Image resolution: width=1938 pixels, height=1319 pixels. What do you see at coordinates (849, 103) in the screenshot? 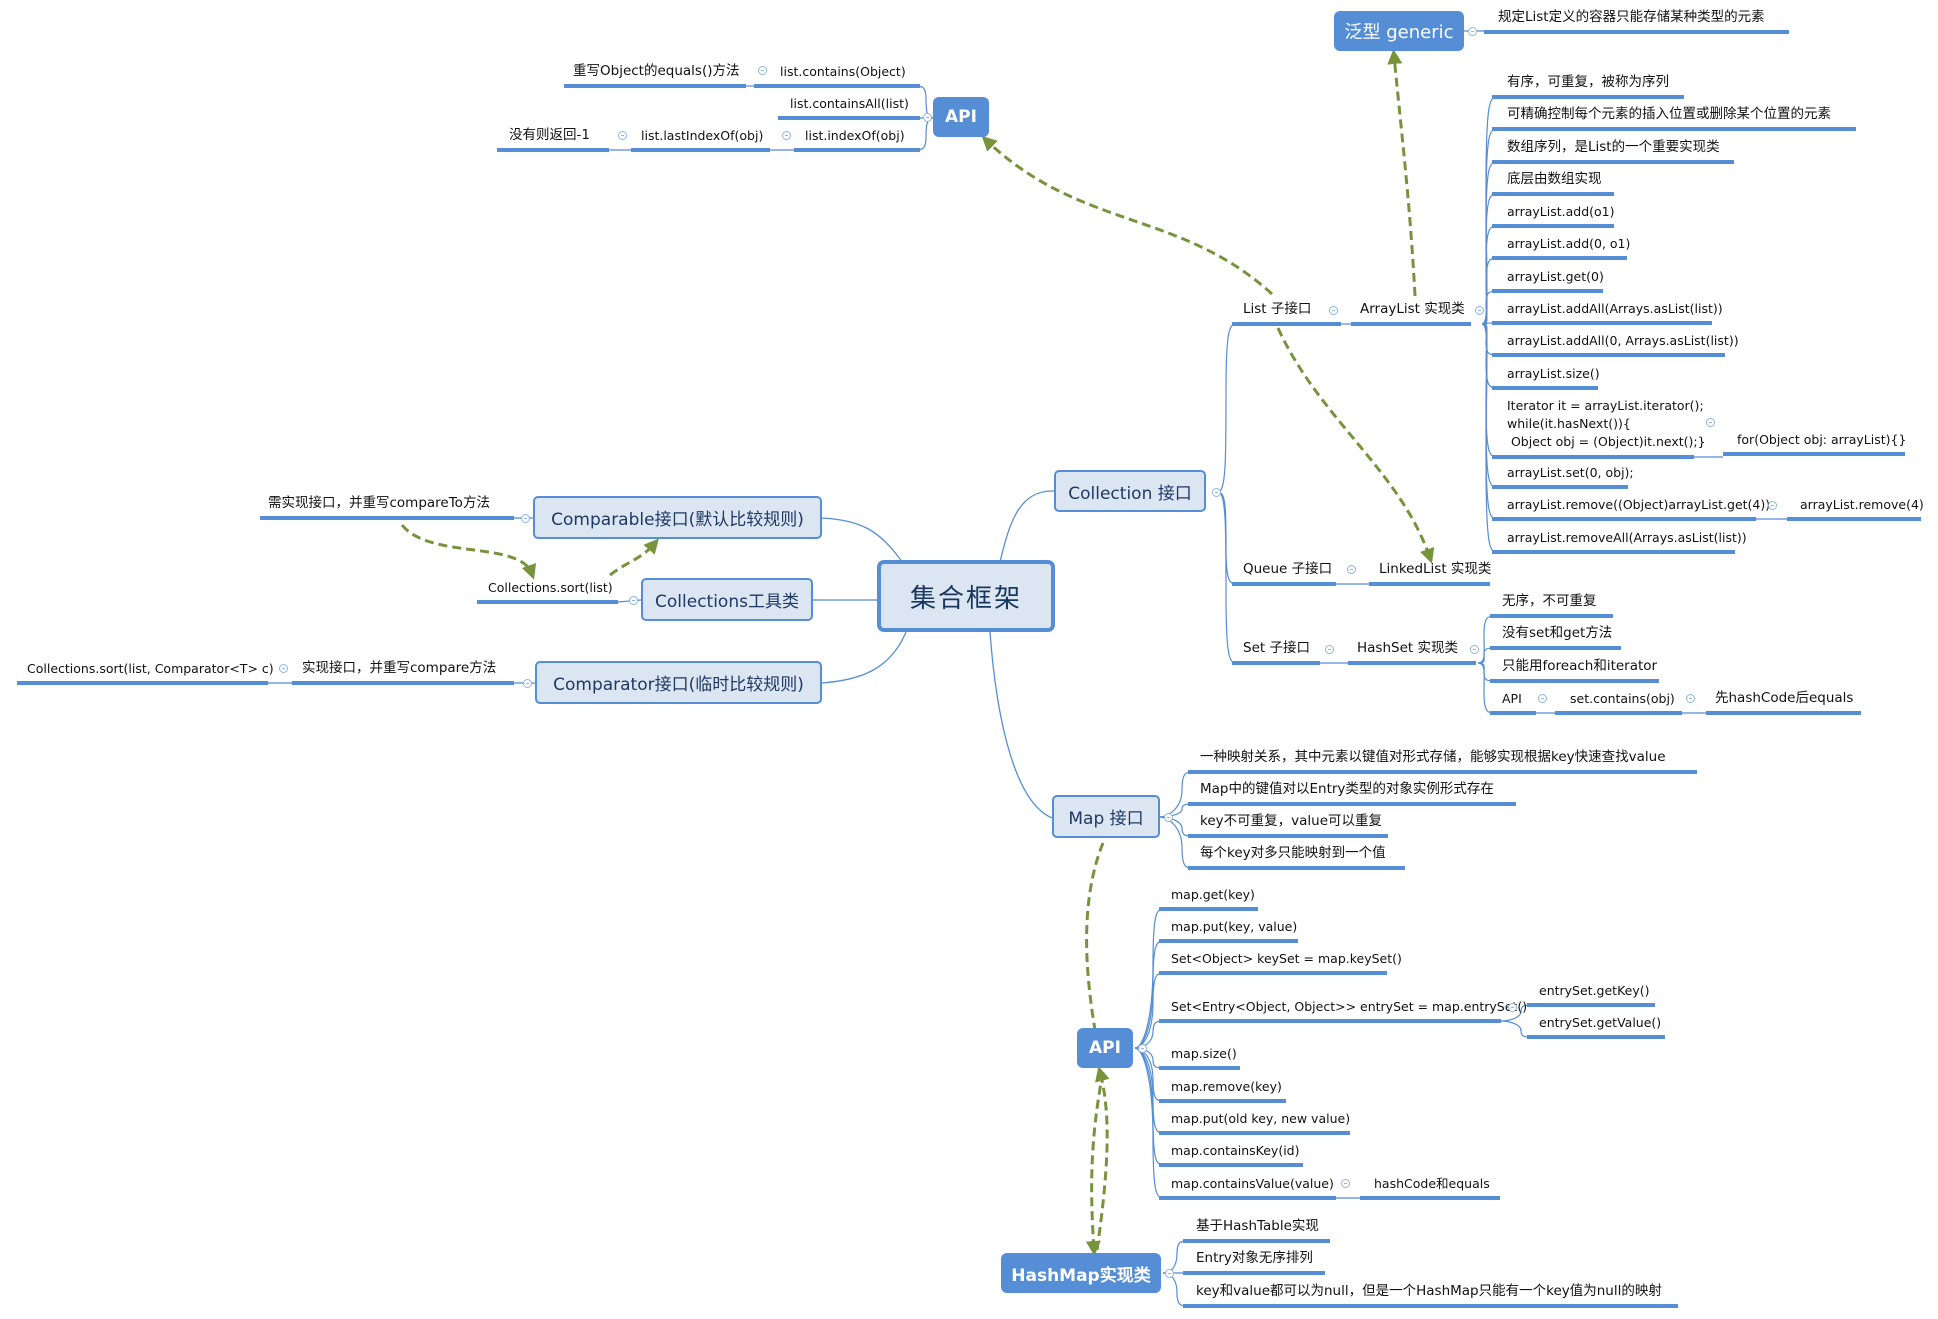
I see `list-containsall: list.containsAll(list)` at bounding box center [849, 103].